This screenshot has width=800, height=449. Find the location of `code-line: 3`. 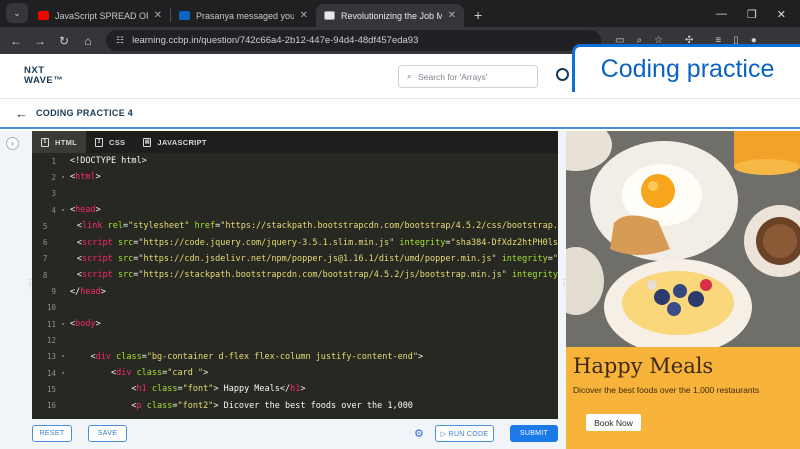

code-line: 3 is located at coordinates (295, 194).